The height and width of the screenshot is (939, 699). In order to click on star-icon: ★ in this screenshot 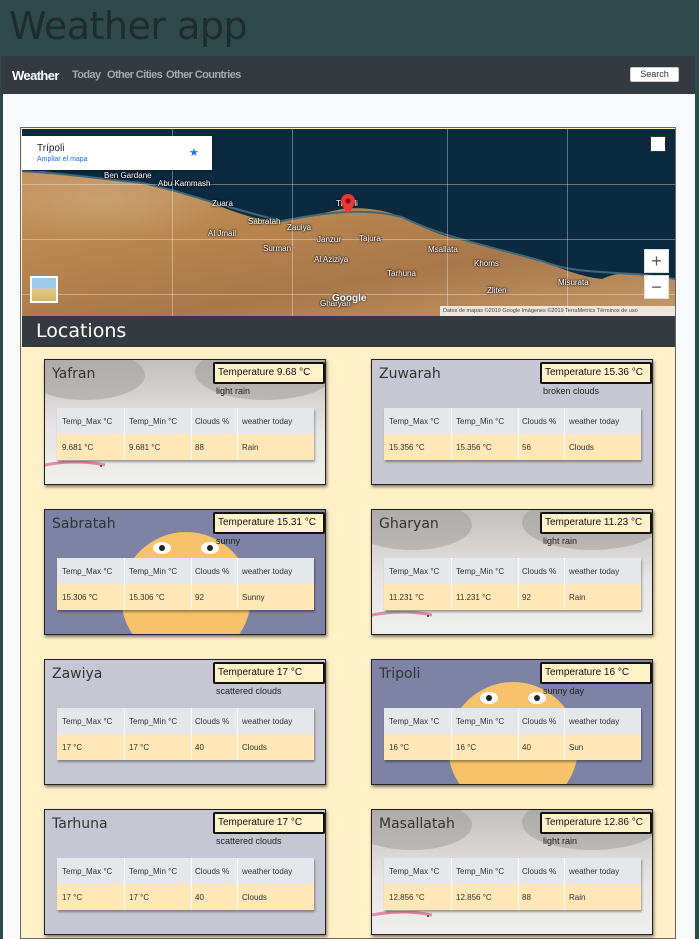, I will do `click(194, 152)`.